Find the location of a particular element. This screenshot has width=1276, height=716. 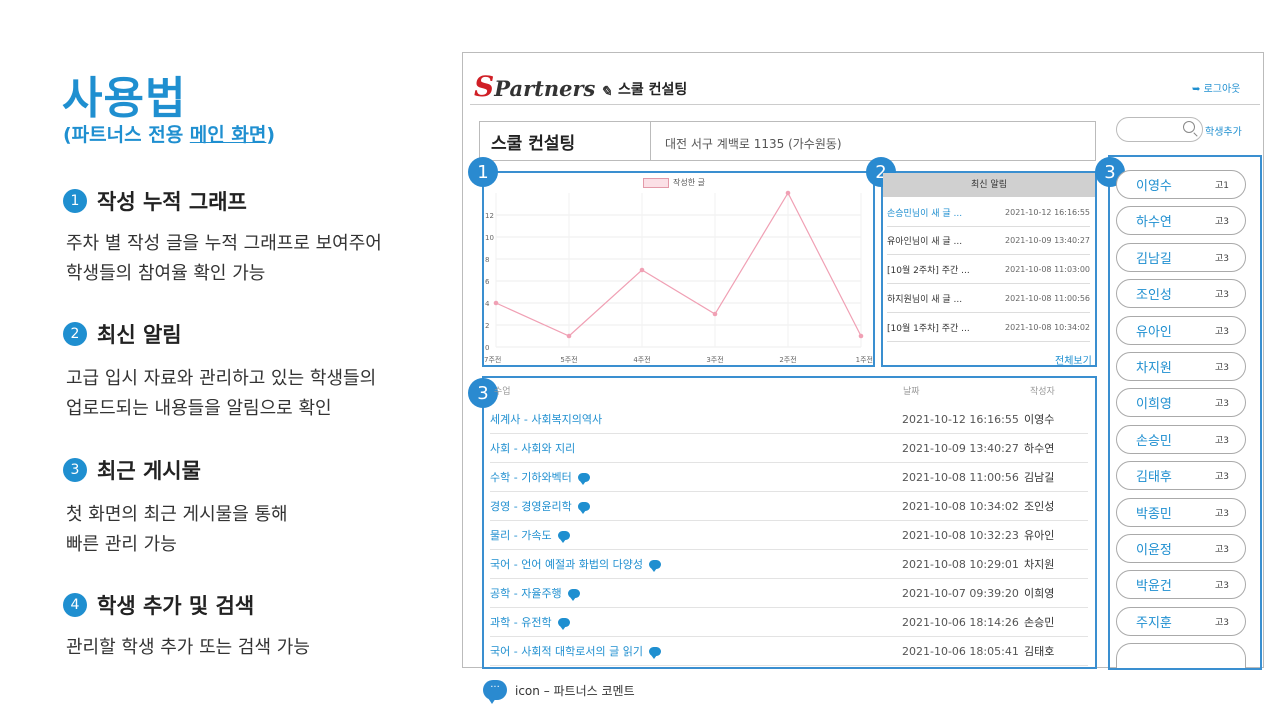

student-item: 김남길 고3 is located at coordinates (1181, 257).